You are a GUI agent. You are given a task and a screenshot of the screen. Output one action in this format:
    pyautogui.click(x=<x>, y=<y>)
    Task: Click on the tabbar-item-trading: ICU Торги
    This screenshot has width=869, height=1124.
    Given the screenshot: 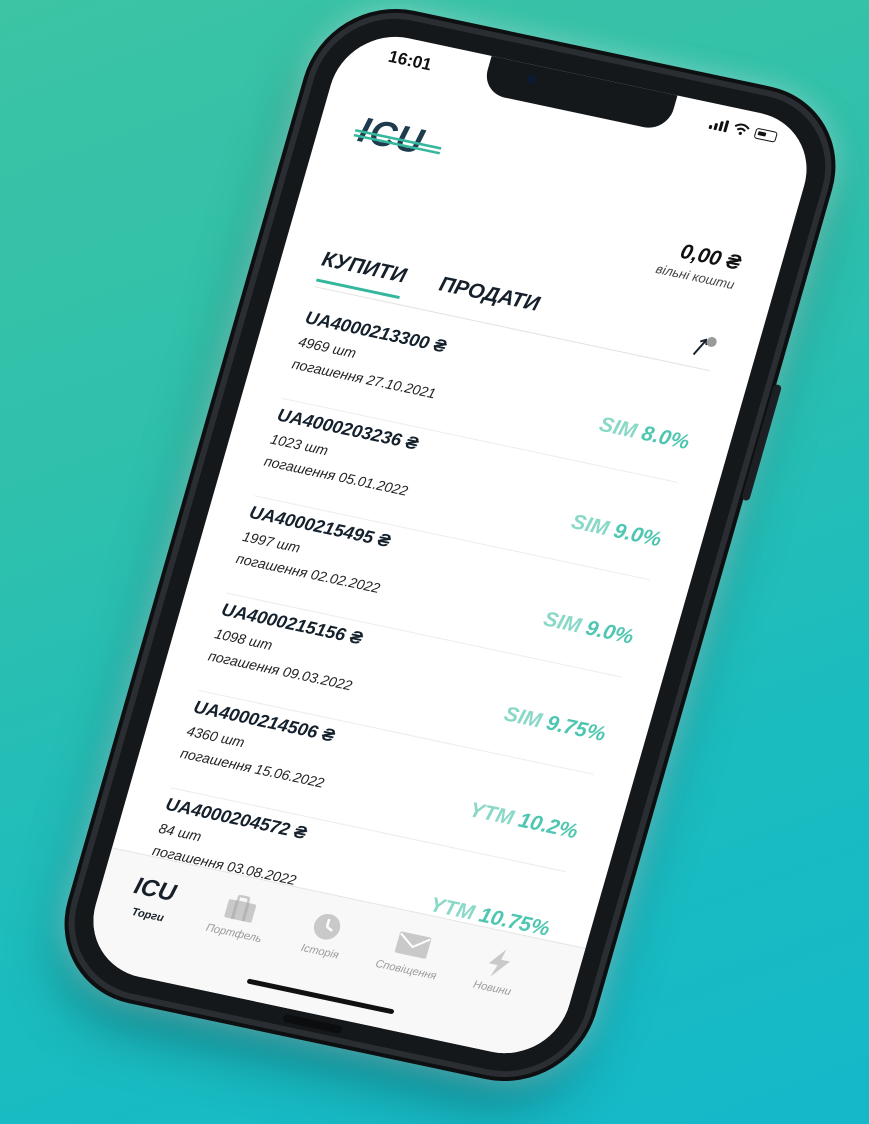 What is the action you would take?
    pyautogui.click(x=153, y=898)
    